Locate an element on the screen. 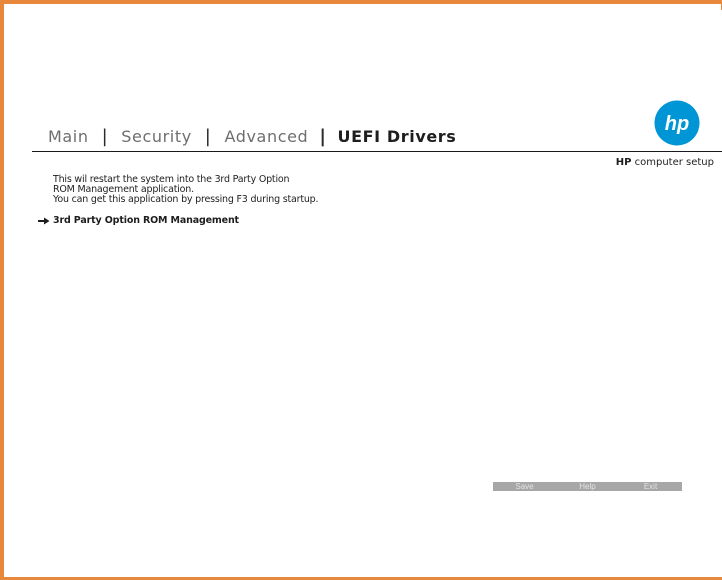 Image resolution: width=722 pixels, height=580 pixels. tab-advanced: Advanced is located at coordinates (266, 136).